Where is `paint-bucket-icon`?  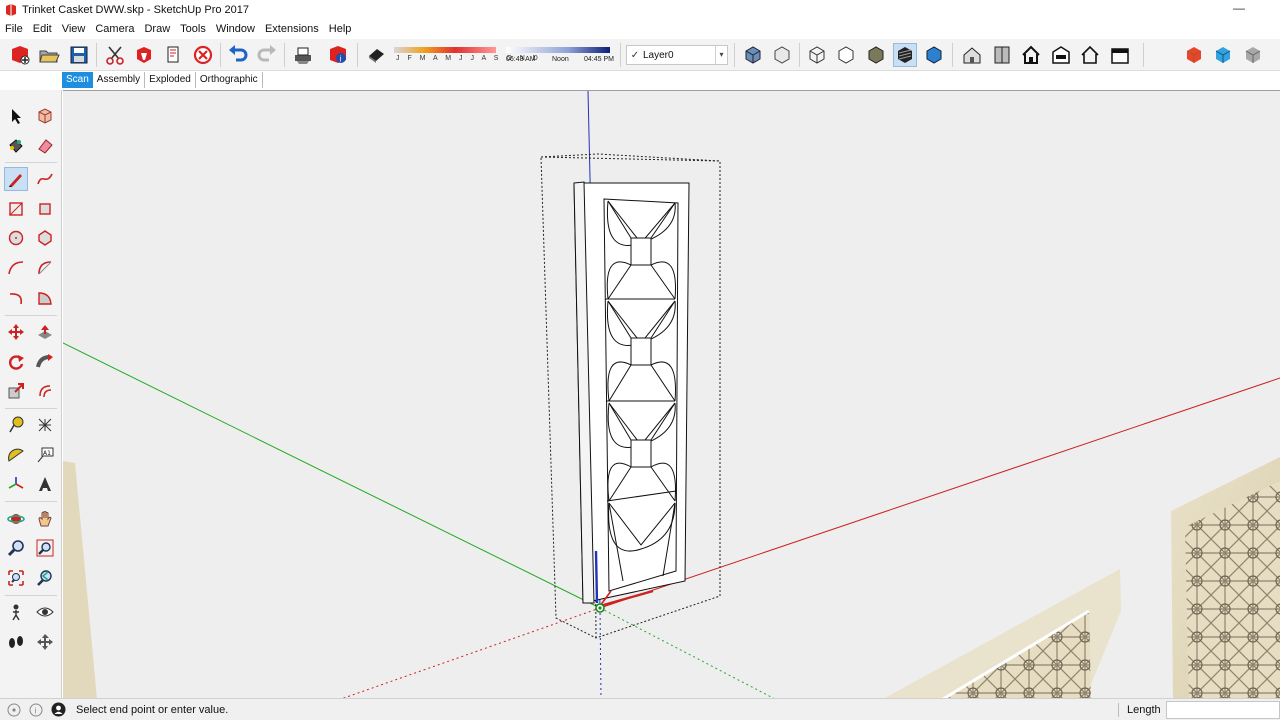
paint-bucket-icon is located at coordinates (144, 55).